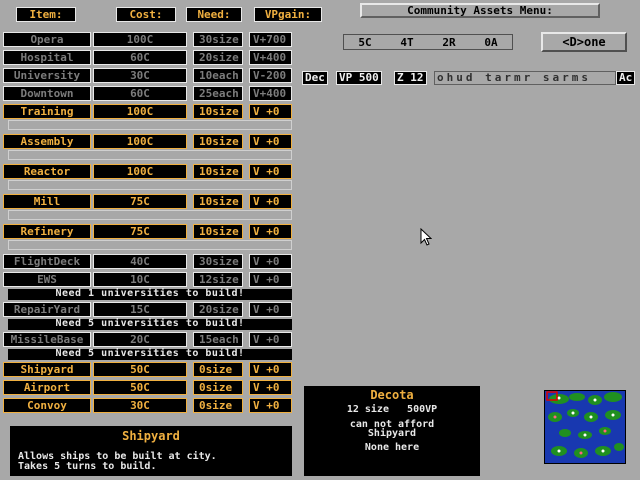 The height and width of the screenshot is (480, 640). I want to click on resource-bar: 5C 4T 2R 0A, so click(428, 42).